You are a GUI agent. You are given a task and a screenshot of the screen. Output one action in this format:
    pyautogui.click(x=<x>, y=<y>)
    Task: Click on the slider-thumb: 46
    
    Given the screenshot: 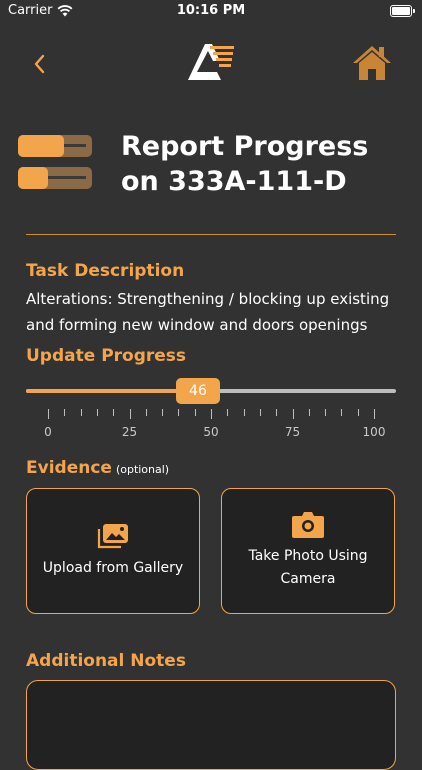 What is the action you would take?
    pyautogui.click(x=197, y=391)
    